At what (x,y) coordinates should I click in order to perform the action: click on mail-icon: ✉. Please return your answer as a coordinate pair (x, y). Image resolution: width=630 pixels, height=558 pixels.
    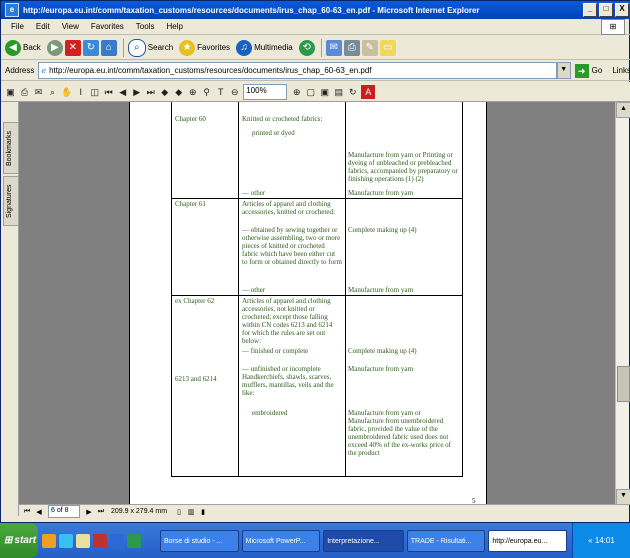
    Looking at the image, I should click on (333, 47).